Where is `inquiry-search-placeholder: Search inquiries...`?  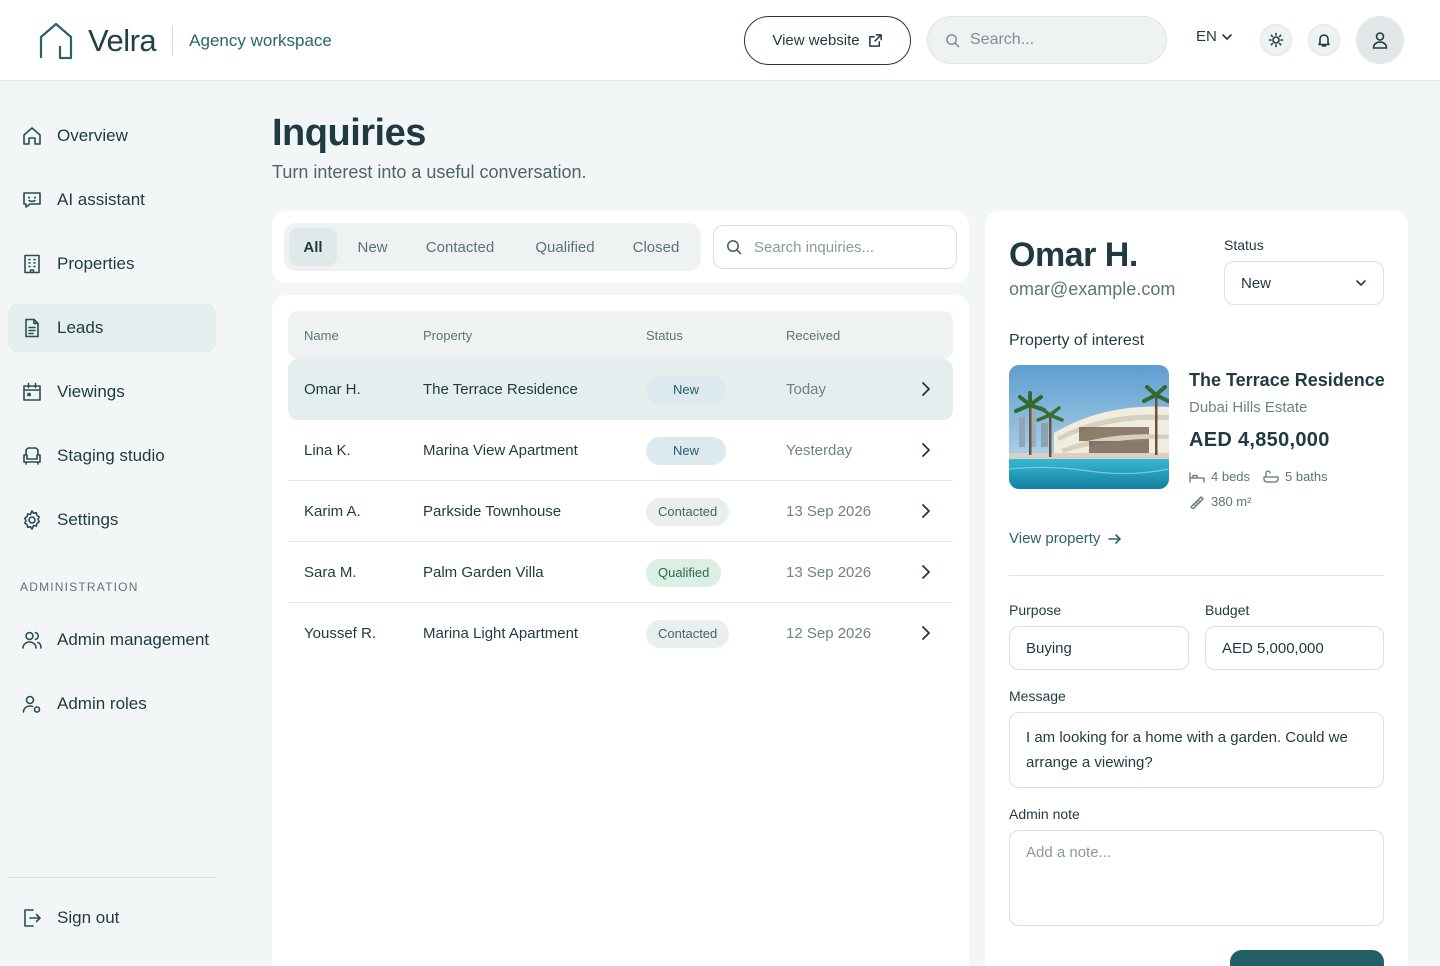 inquiry-search-placeholder: Search inquiries... is located at coordinates (814, 247).